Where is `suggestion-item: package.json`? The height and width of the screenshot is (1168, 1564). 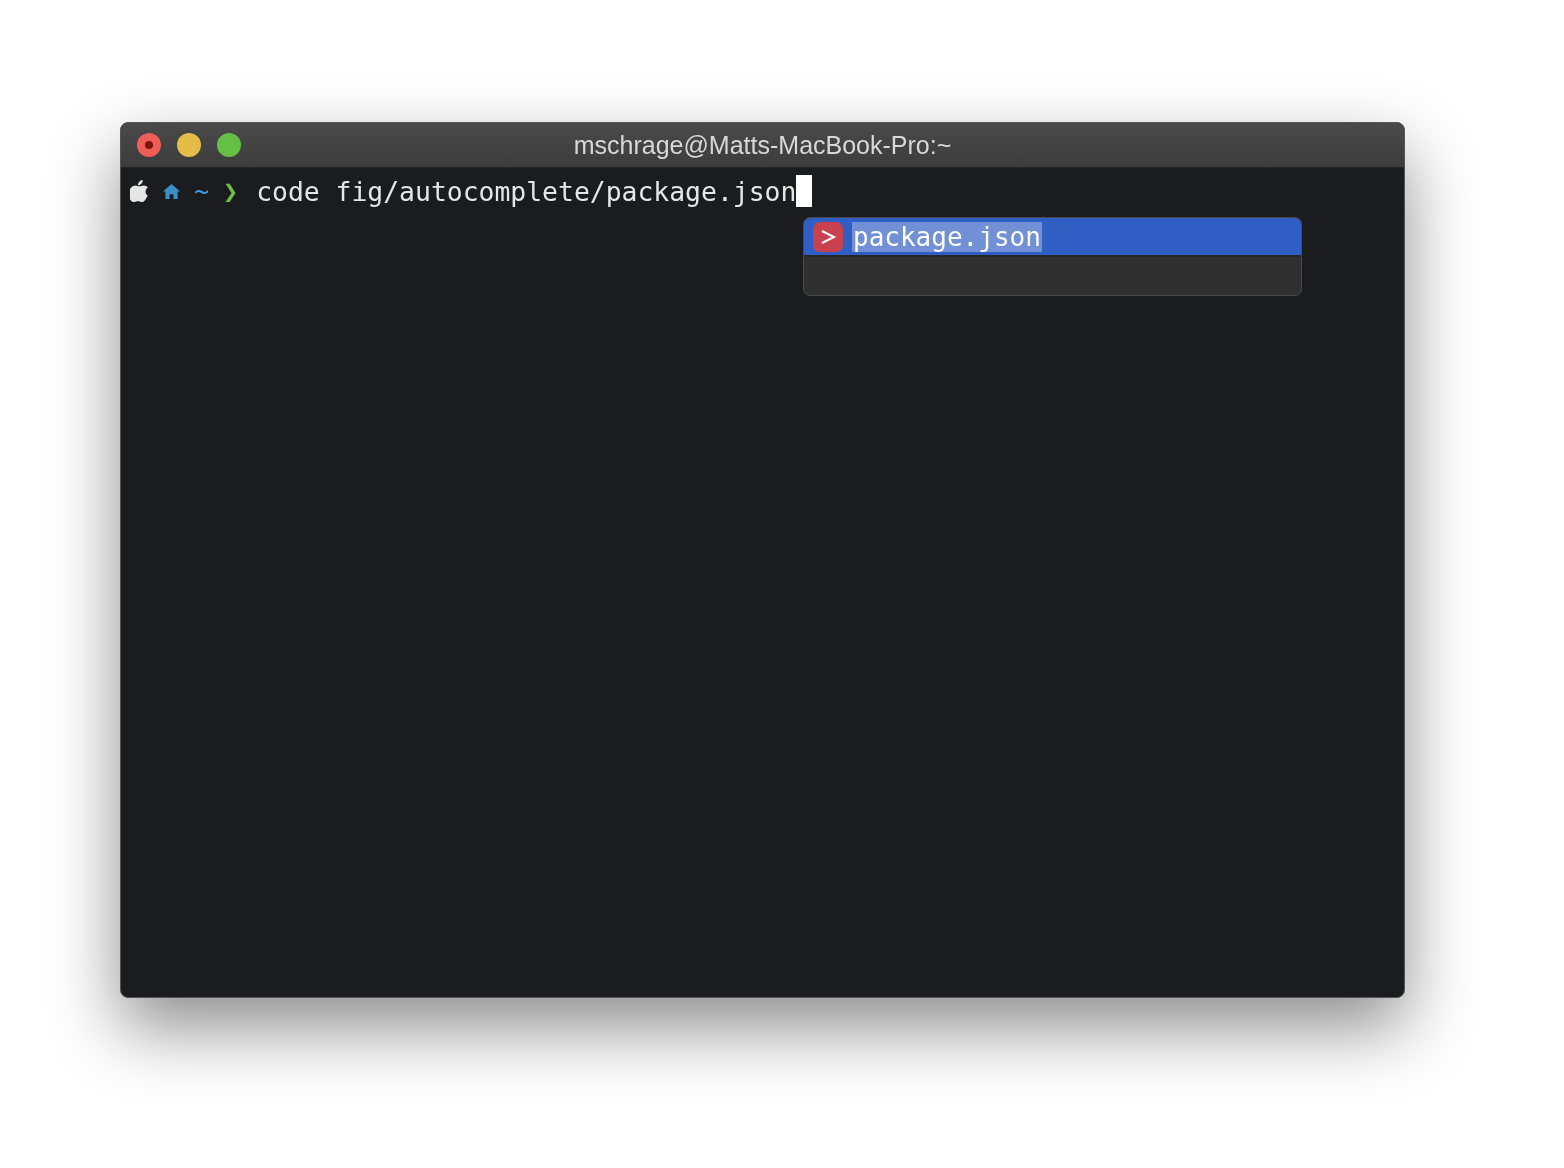
suggestion-item: package.json is located at coordinates (1052, 237).